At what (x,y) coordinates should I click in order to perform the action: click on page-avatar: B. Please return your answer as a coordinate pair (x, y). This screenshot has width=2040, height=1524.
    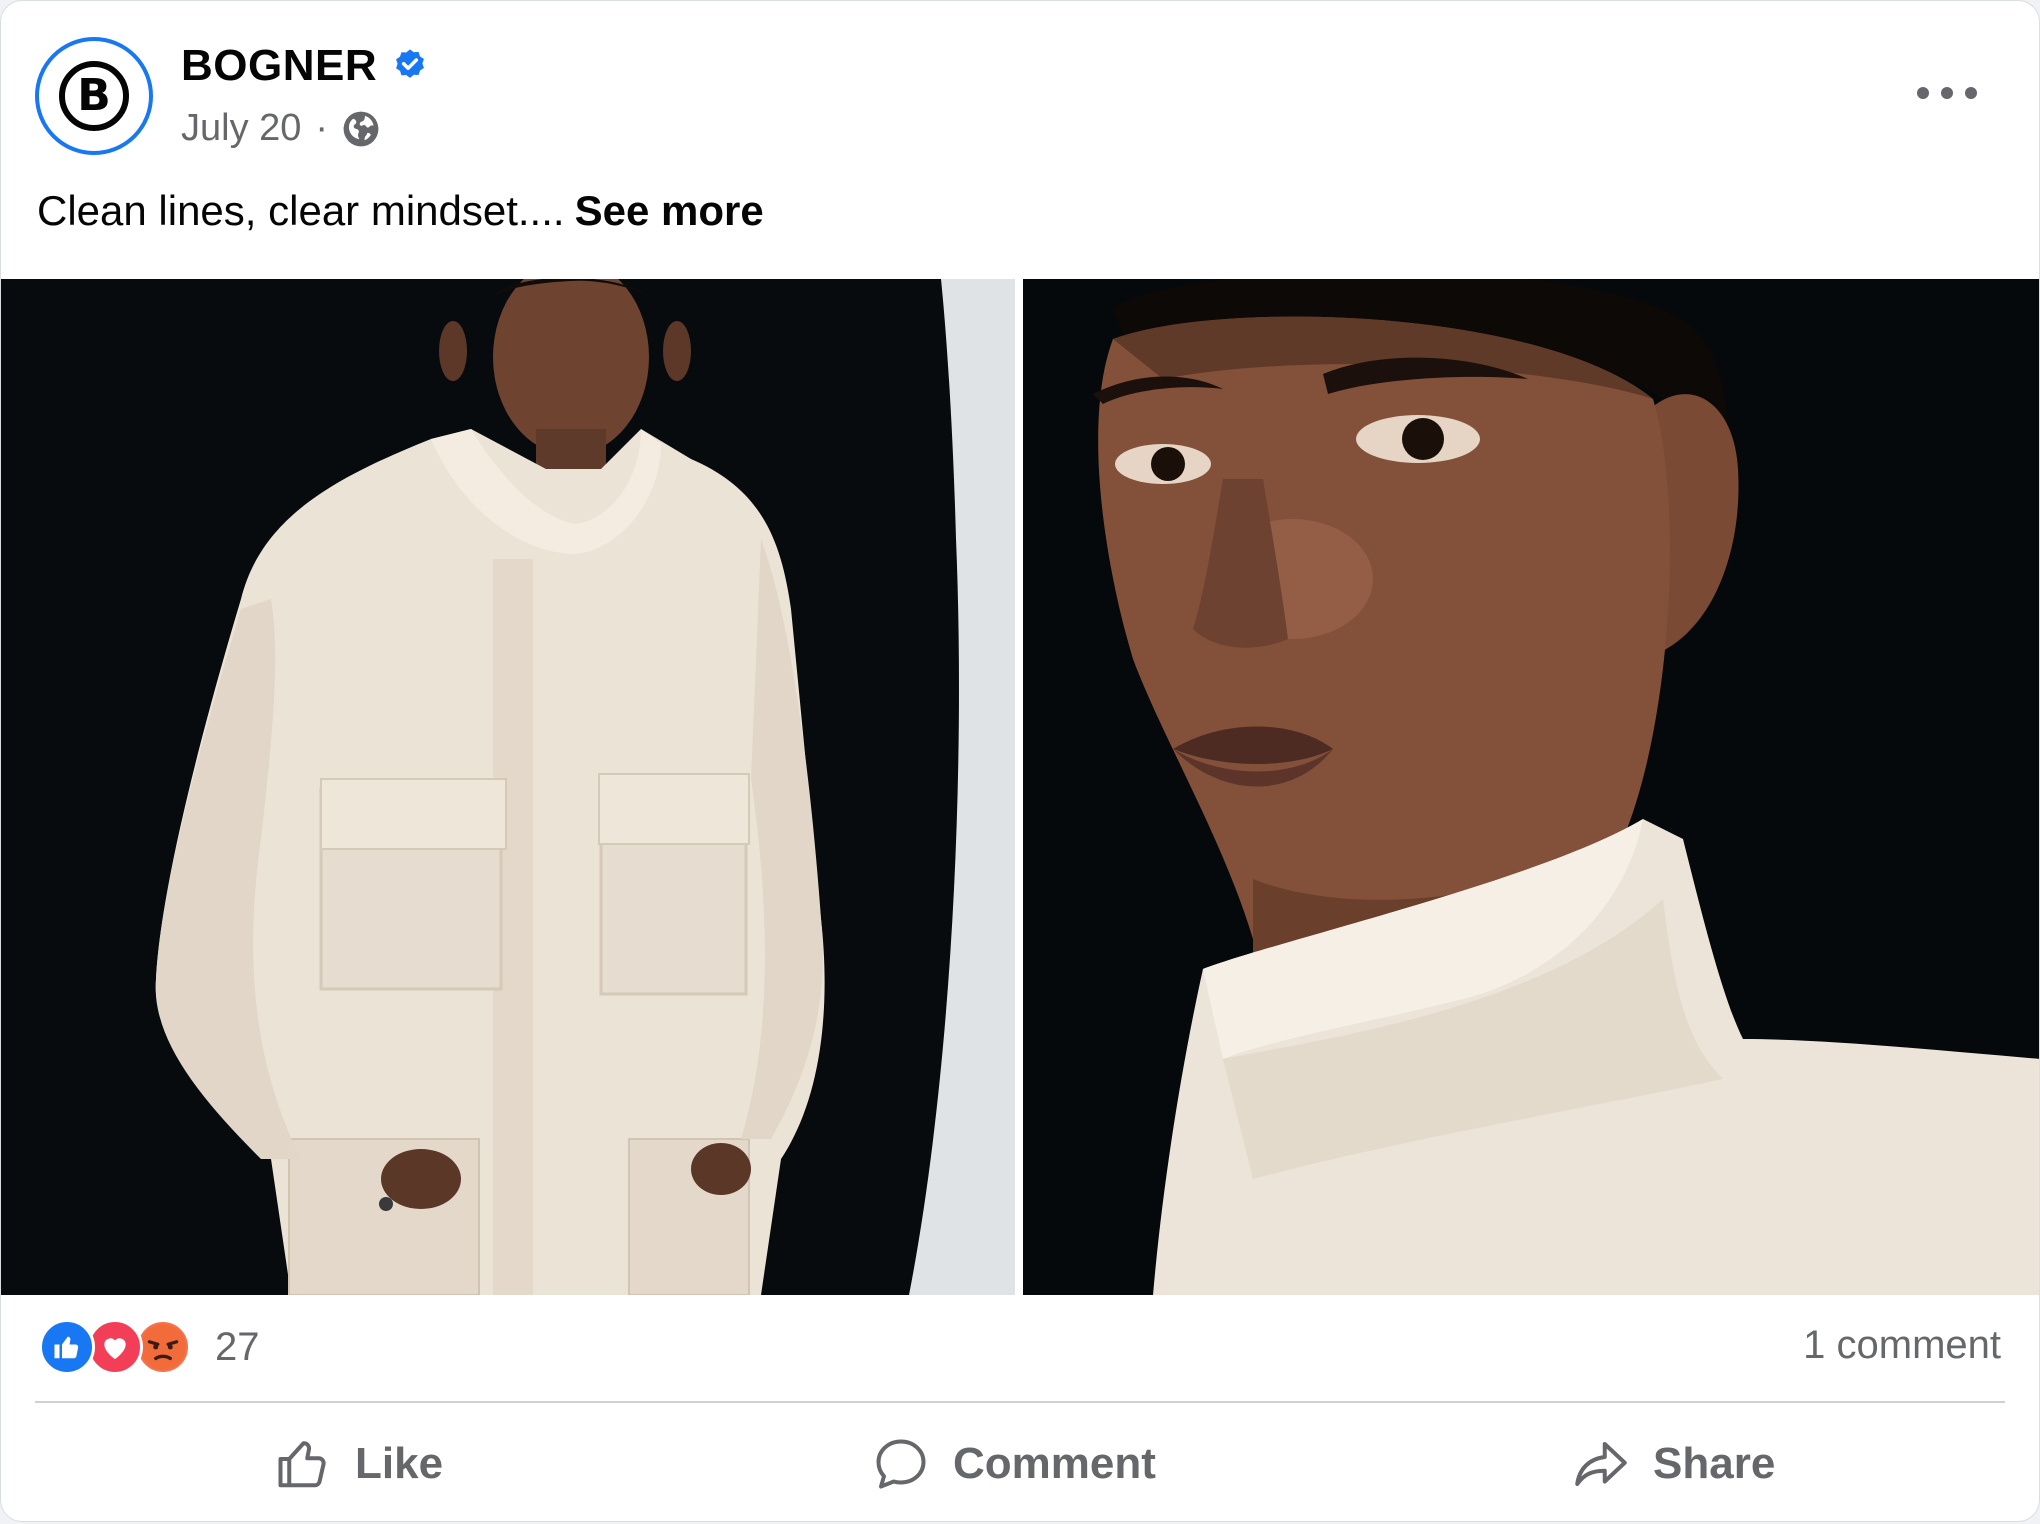
    Looking at the image, I should click on (94, 96).